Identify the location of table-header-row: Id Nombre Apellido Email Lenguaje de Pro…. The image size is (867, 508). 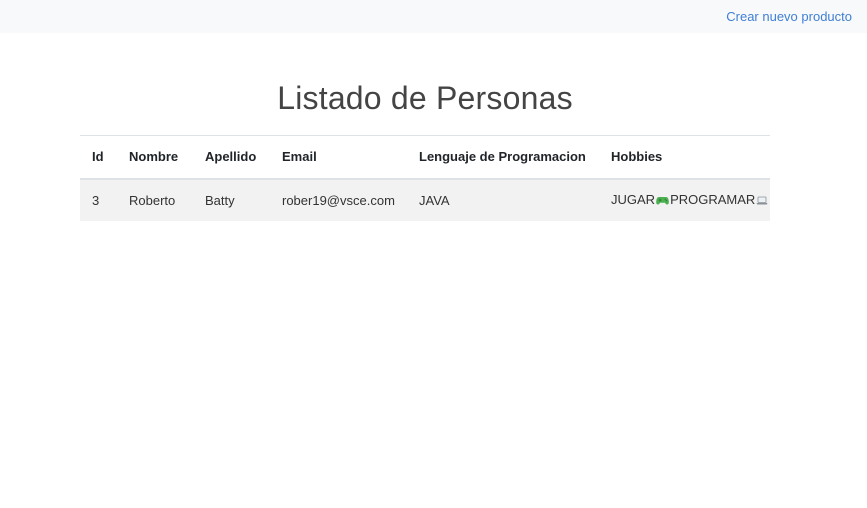
(425, 157).